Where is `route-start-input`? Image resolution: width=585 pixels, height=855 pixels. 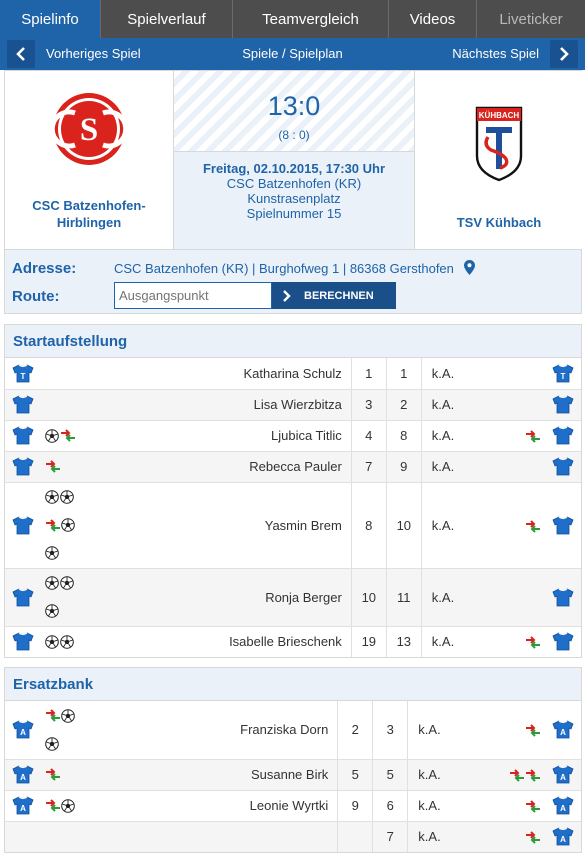
route-start-input is located at coordinates (193, 295).